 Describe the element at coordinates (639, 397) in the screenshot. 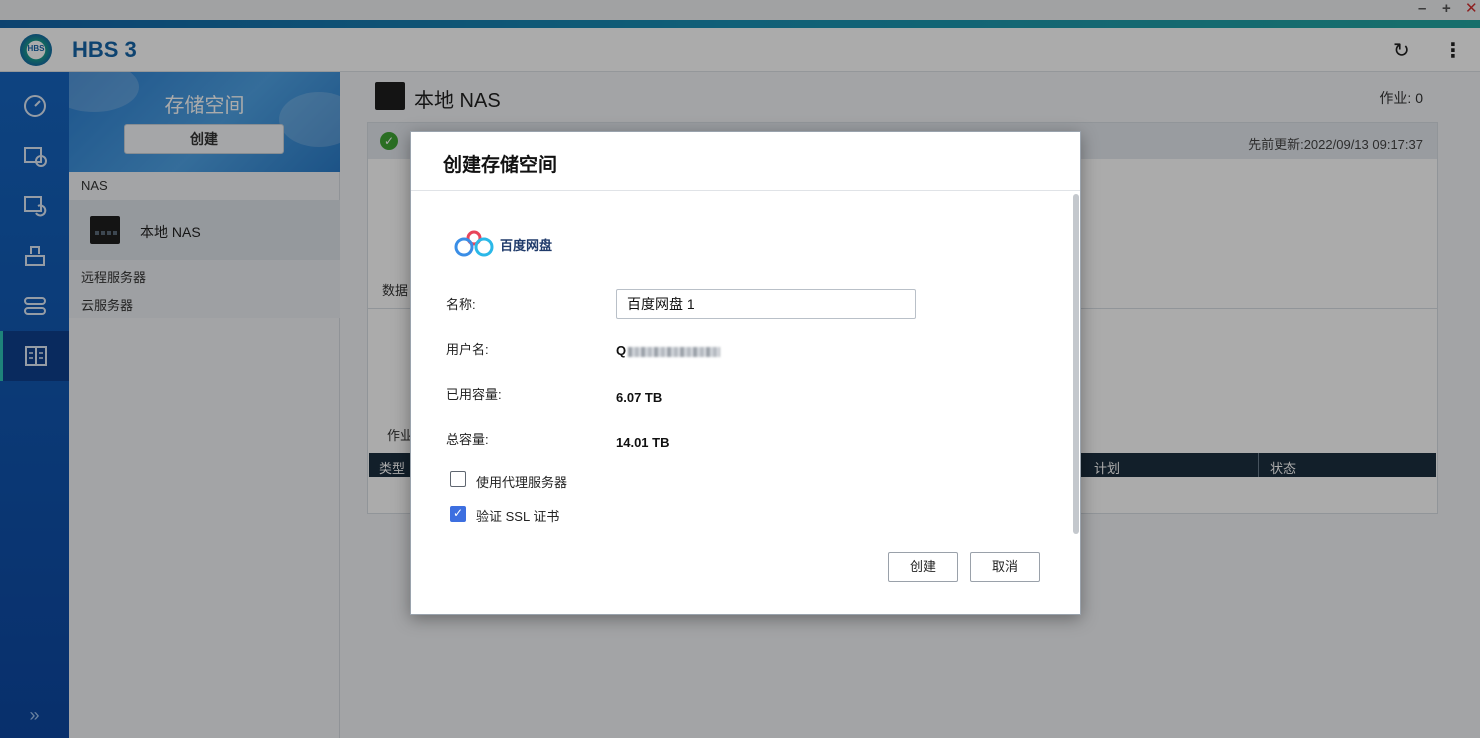

I see `used-capacity-value: 6.07 TB` at that location.